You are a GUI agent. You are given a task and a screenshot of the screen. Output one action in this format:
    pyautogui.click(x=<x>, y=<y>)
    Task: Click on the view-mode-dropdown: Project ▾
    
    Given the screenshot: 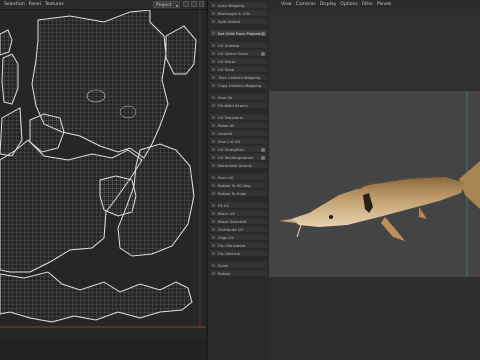 What is the action you would take?
    pyautogui.click(x=166, y=4)
    